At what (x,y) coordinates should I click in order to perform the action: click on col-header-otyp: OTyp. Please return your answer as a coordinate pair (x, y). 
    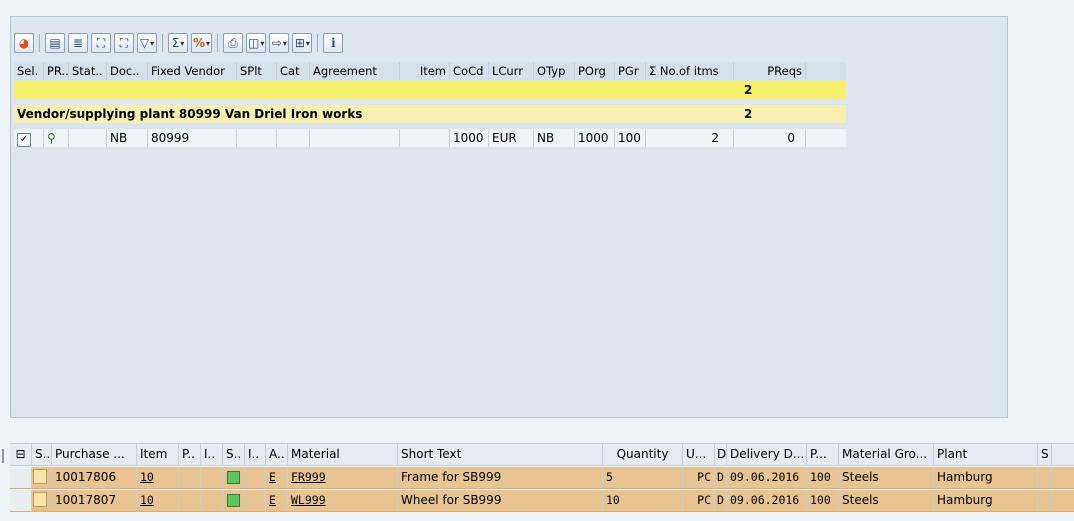
    Looking at the image, I should click on (554, 71).